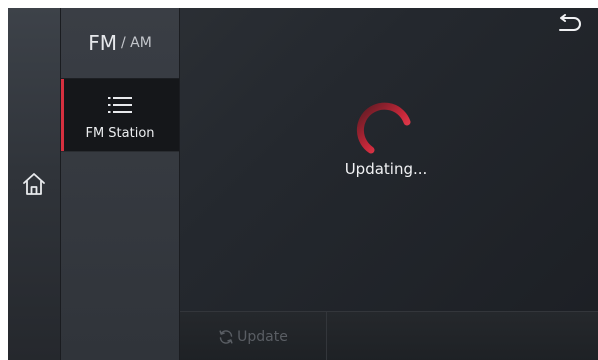  What do you see at coordinates (102, 43) in the screenshot?
I see `band-fm-label: FM` at bounding box center [102, 43].